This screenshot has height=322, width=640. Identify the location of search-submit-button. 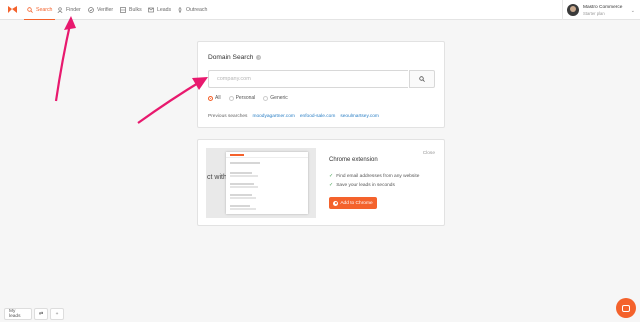
(422, 79).